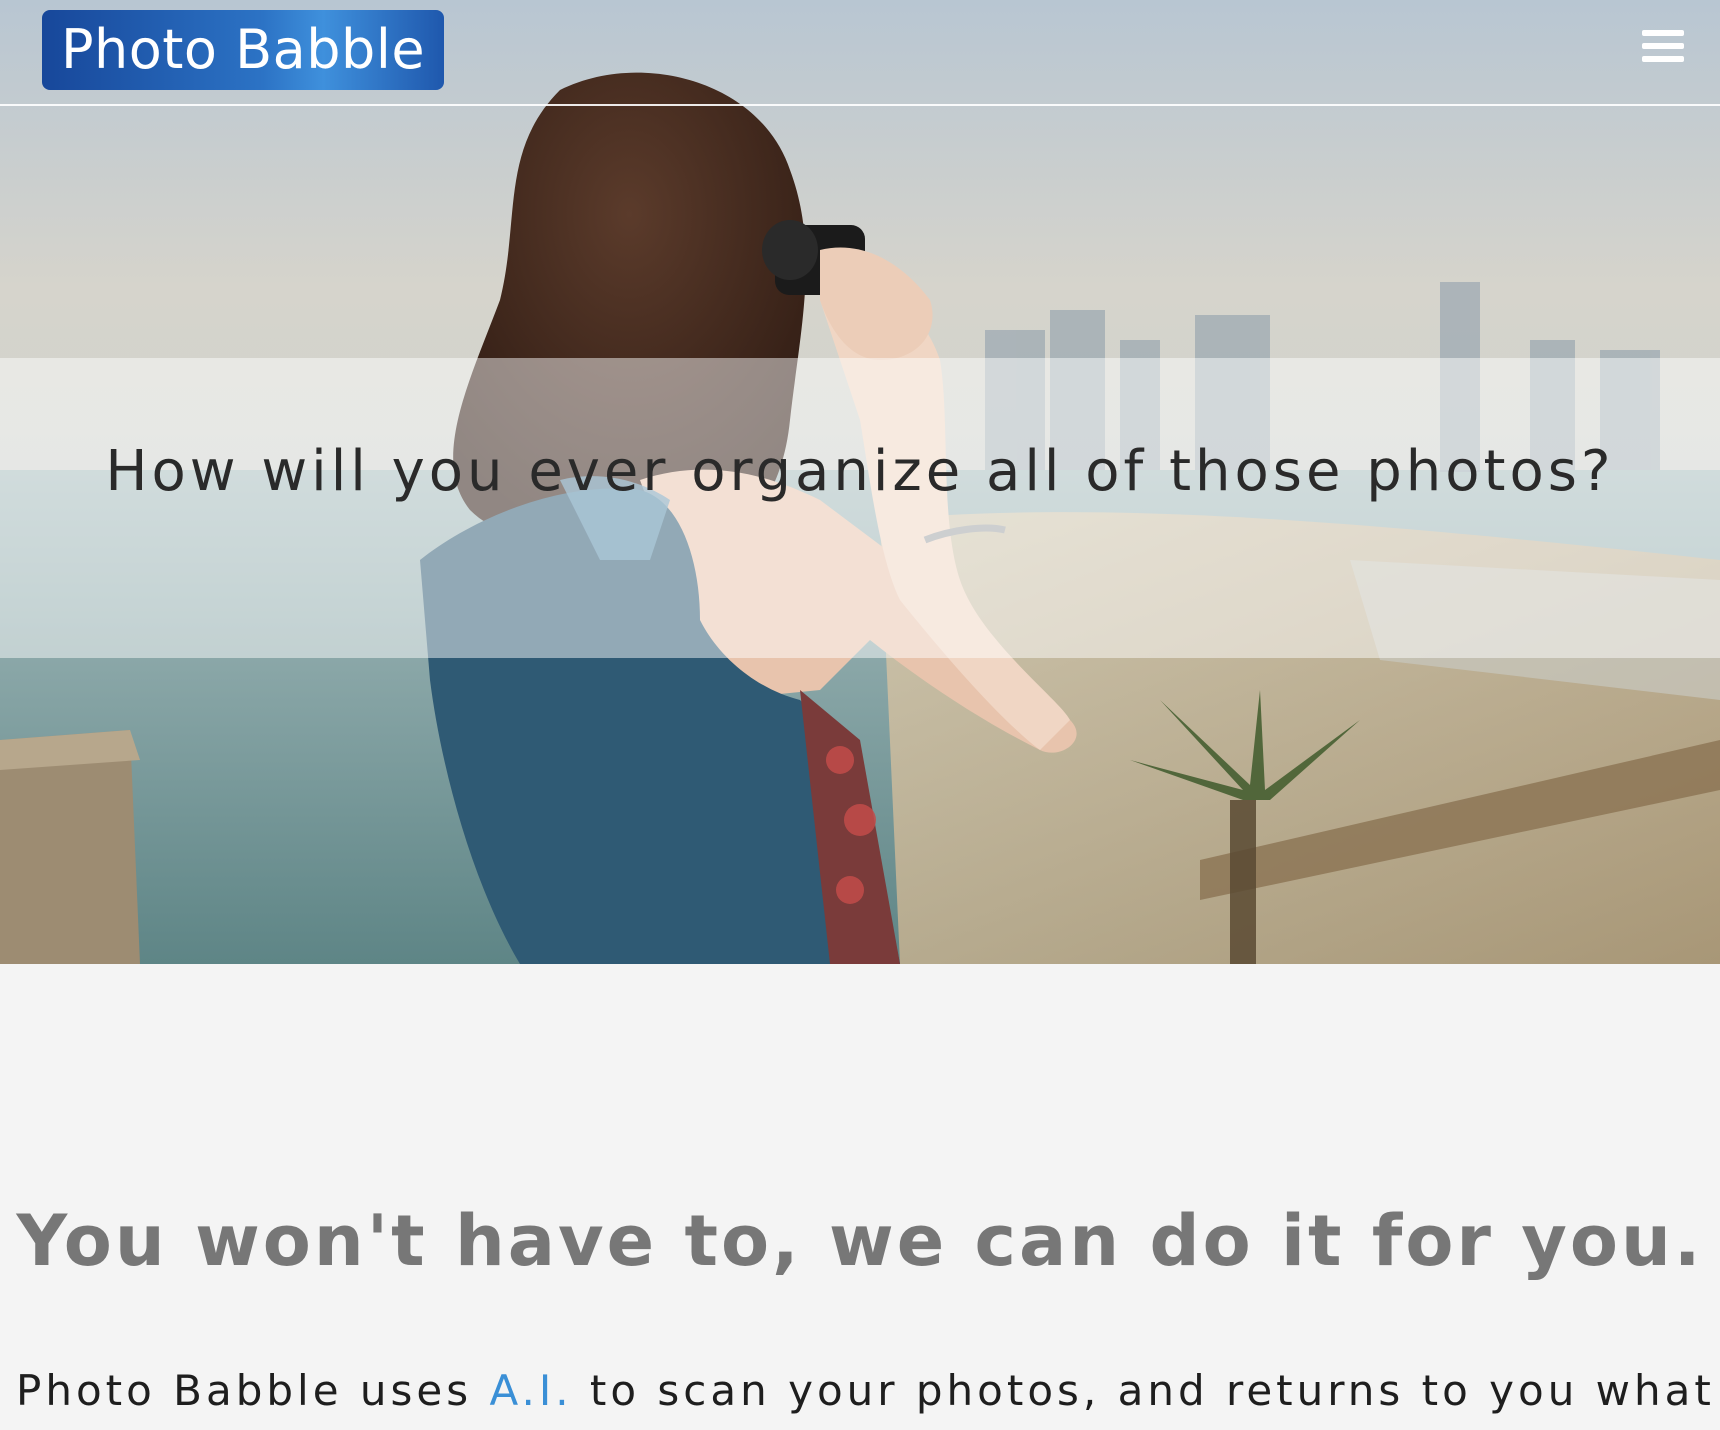 The image size is (1720, 1430). What do you see at coordinates (860, 53) in the screenshot?
I see `top-navbar: Photo Babble` at bounding box center [860, 53].